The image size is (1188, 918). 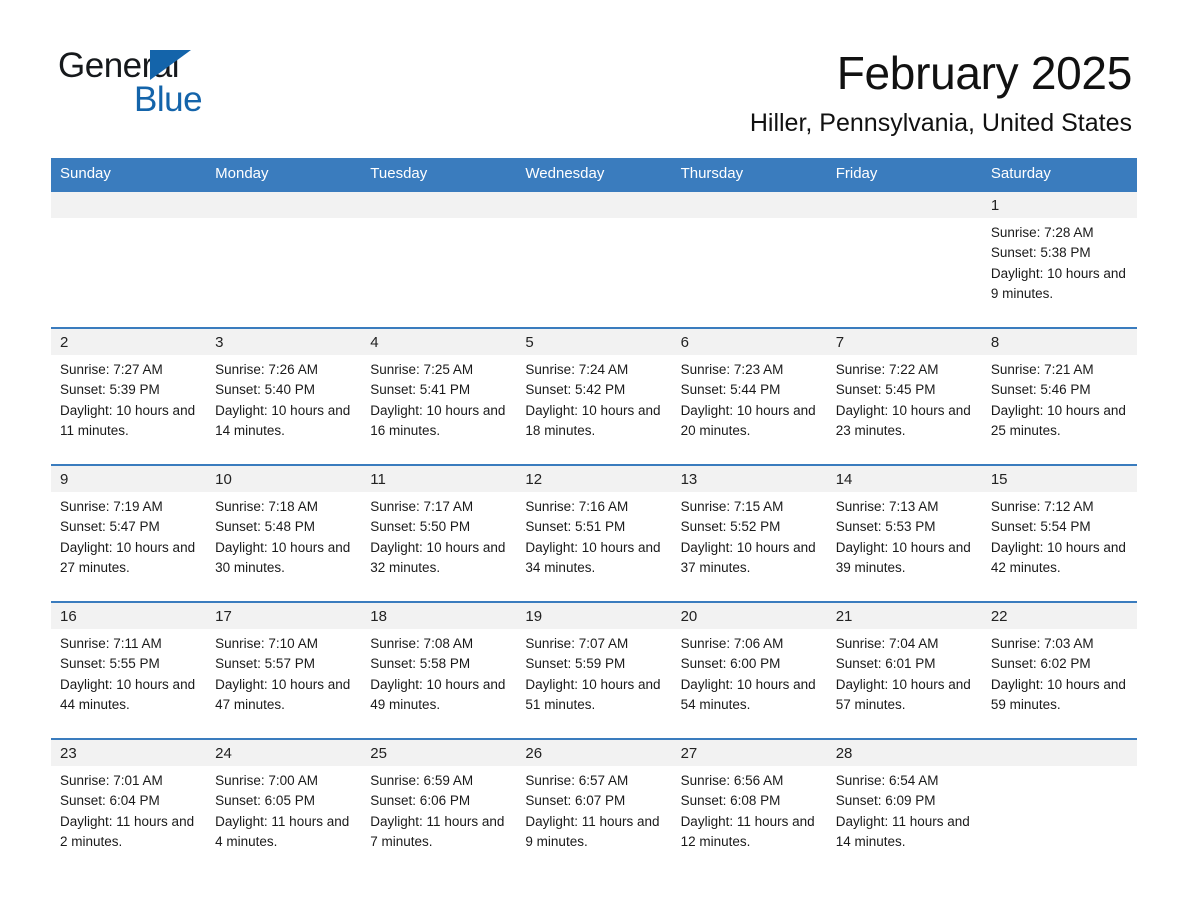 I want to click on sunset-text: Sunset: 5:47 PM, so click(x=110, y=527).